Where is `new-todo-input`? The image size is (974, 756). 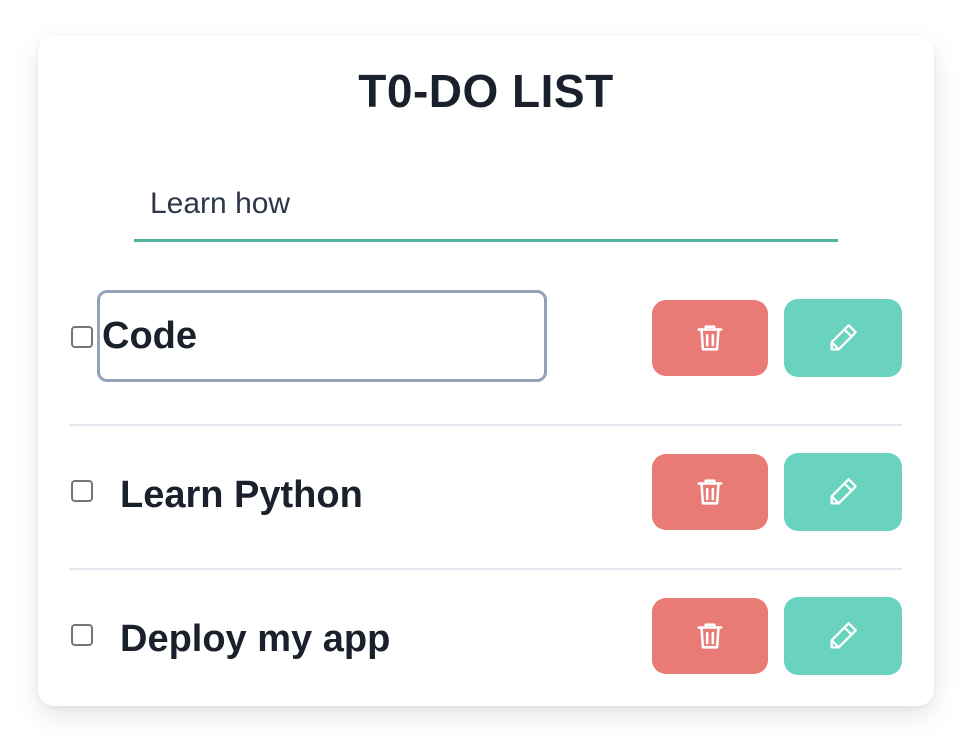 new-todo-input is located at coordinates (486, 205).